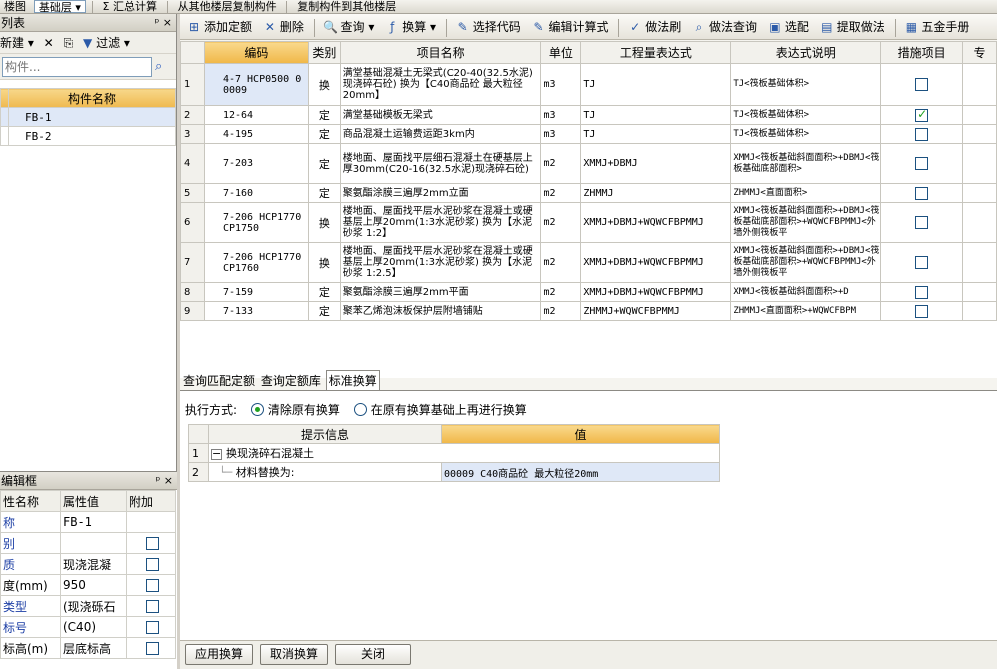 Image resolution: width=997 pixels, height=669 pixels. I want to click on table-row: 类型 (现浇砾石, so click(88, 606).